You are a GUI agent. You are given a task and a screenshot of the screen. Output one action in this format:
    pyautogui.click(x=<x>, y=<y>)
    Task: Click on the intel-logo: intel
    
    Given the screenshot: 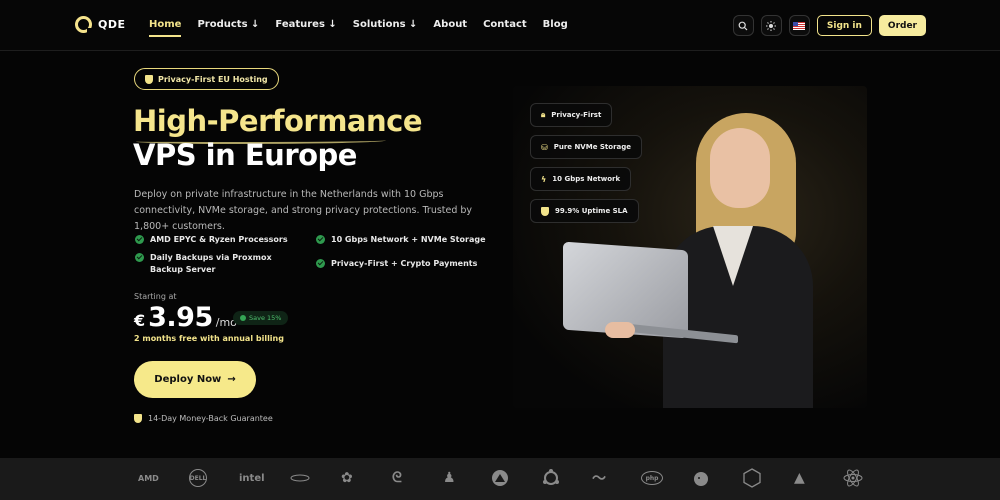 What is the action you would take?
    pyautogui.click(x=252, y=478)
    